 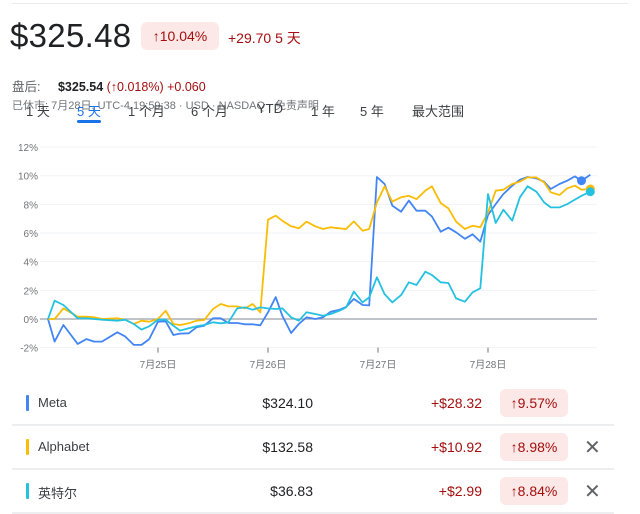 I want to click on x-tick-label: 7月25日, so click(x=158, y=365).